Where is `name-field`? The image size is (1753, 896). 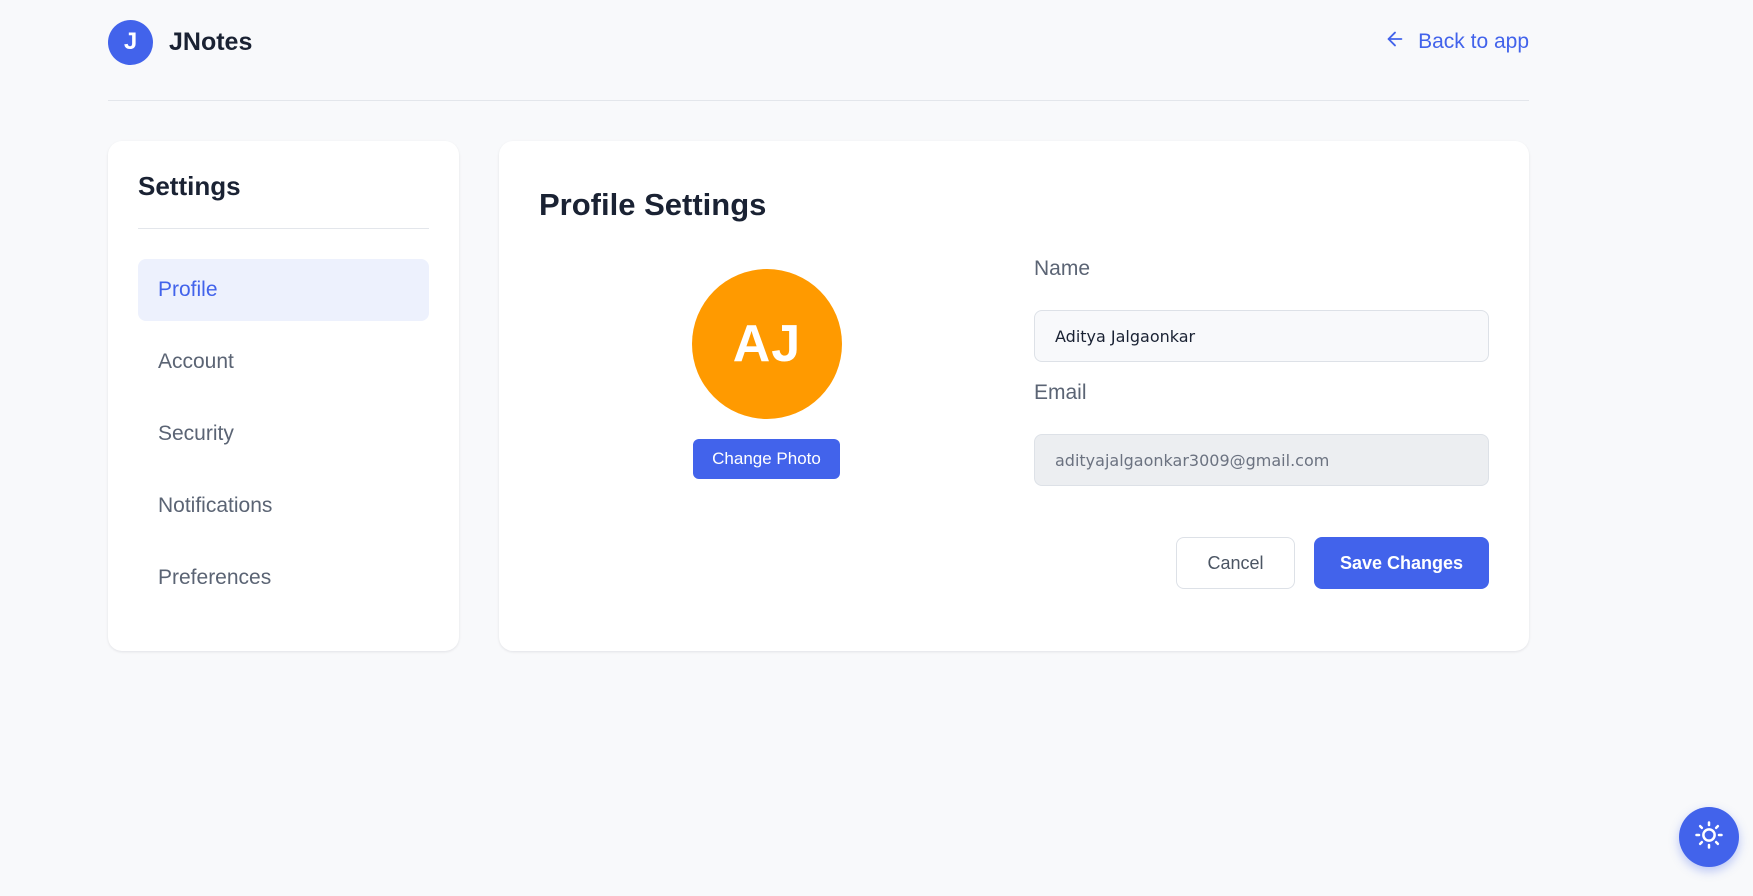
name-field is located at coordinates (1261, 336).